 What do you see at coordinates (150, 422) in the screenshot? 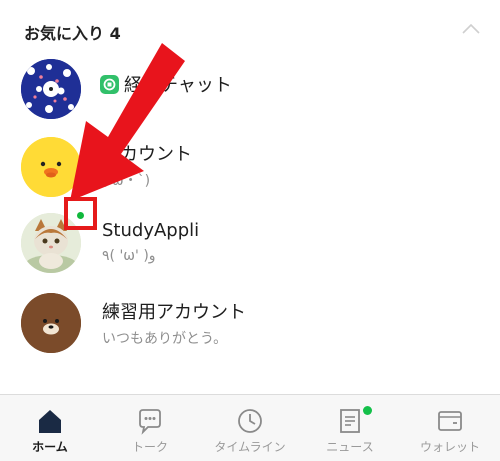
I see `chat-bubble-icon` at bounding box center [150, 422].